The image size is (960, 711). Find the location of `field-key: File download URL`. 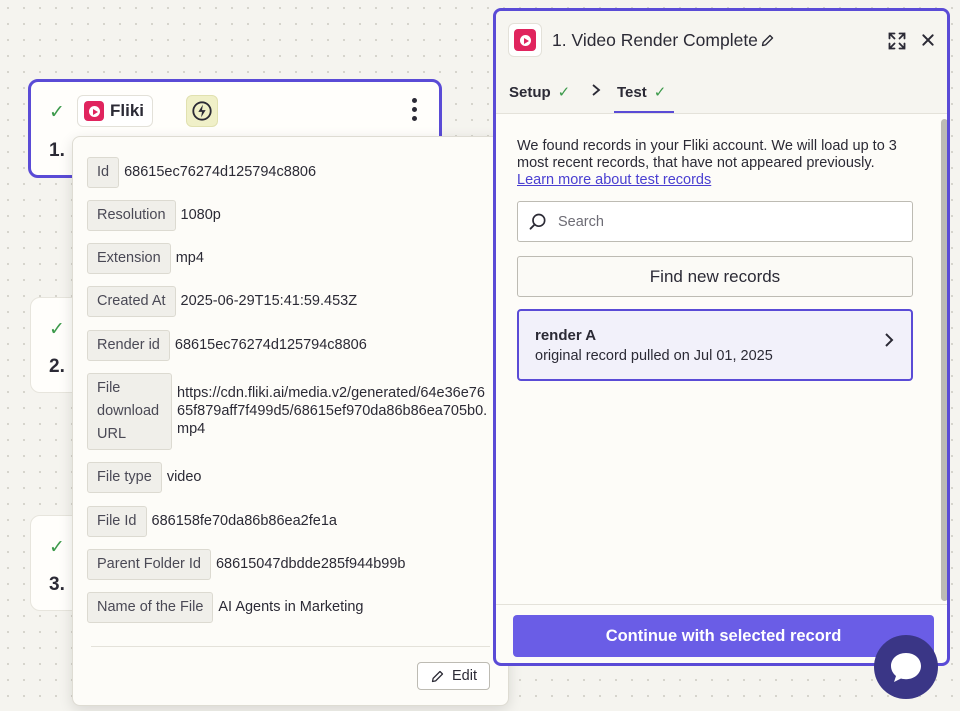

field-key: File download URL is located at coordinates (129, 411).